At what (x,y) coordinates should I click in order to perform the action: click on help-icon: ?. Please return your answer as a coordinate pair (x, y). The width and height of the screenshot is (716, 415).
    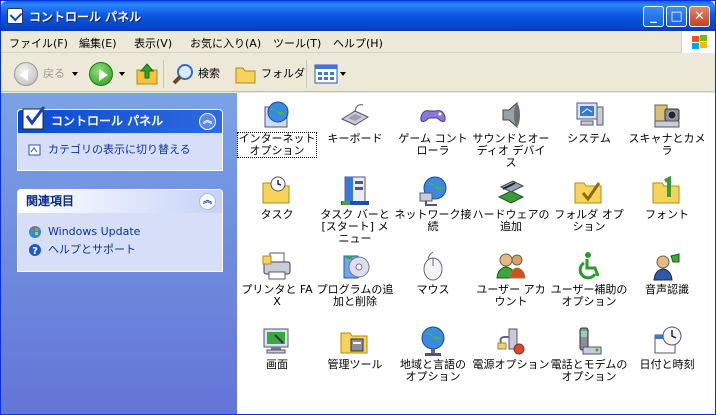
    Looking at the image, I should click on (35, 250).